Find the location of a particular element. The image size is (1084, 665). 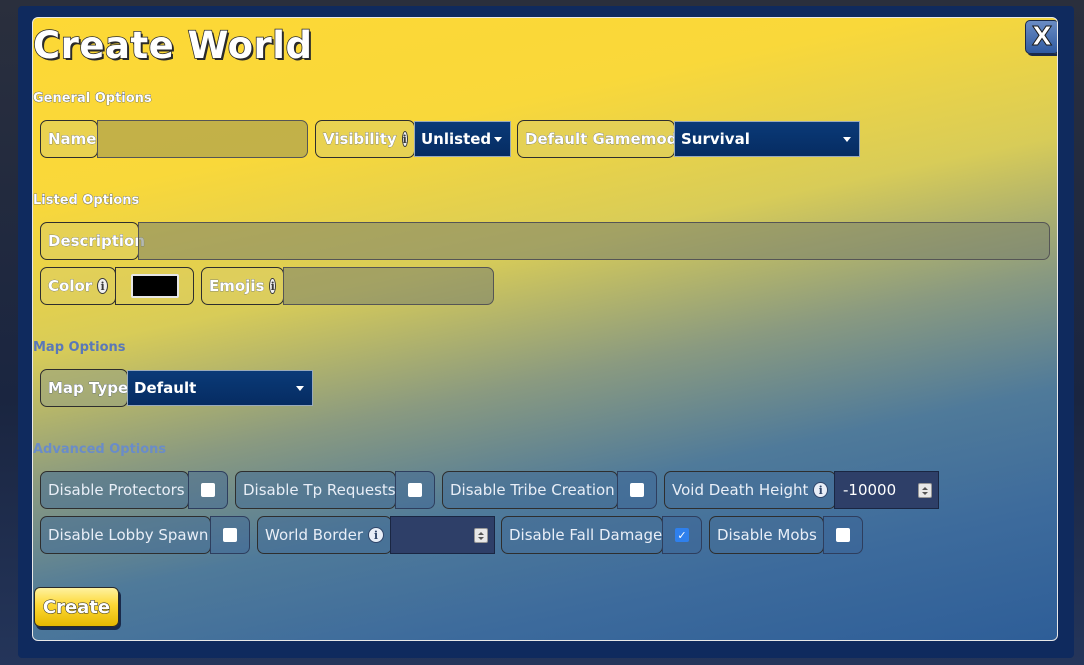

disable-protectors-label: Disable Protectors is located at coordinates (114, 490).